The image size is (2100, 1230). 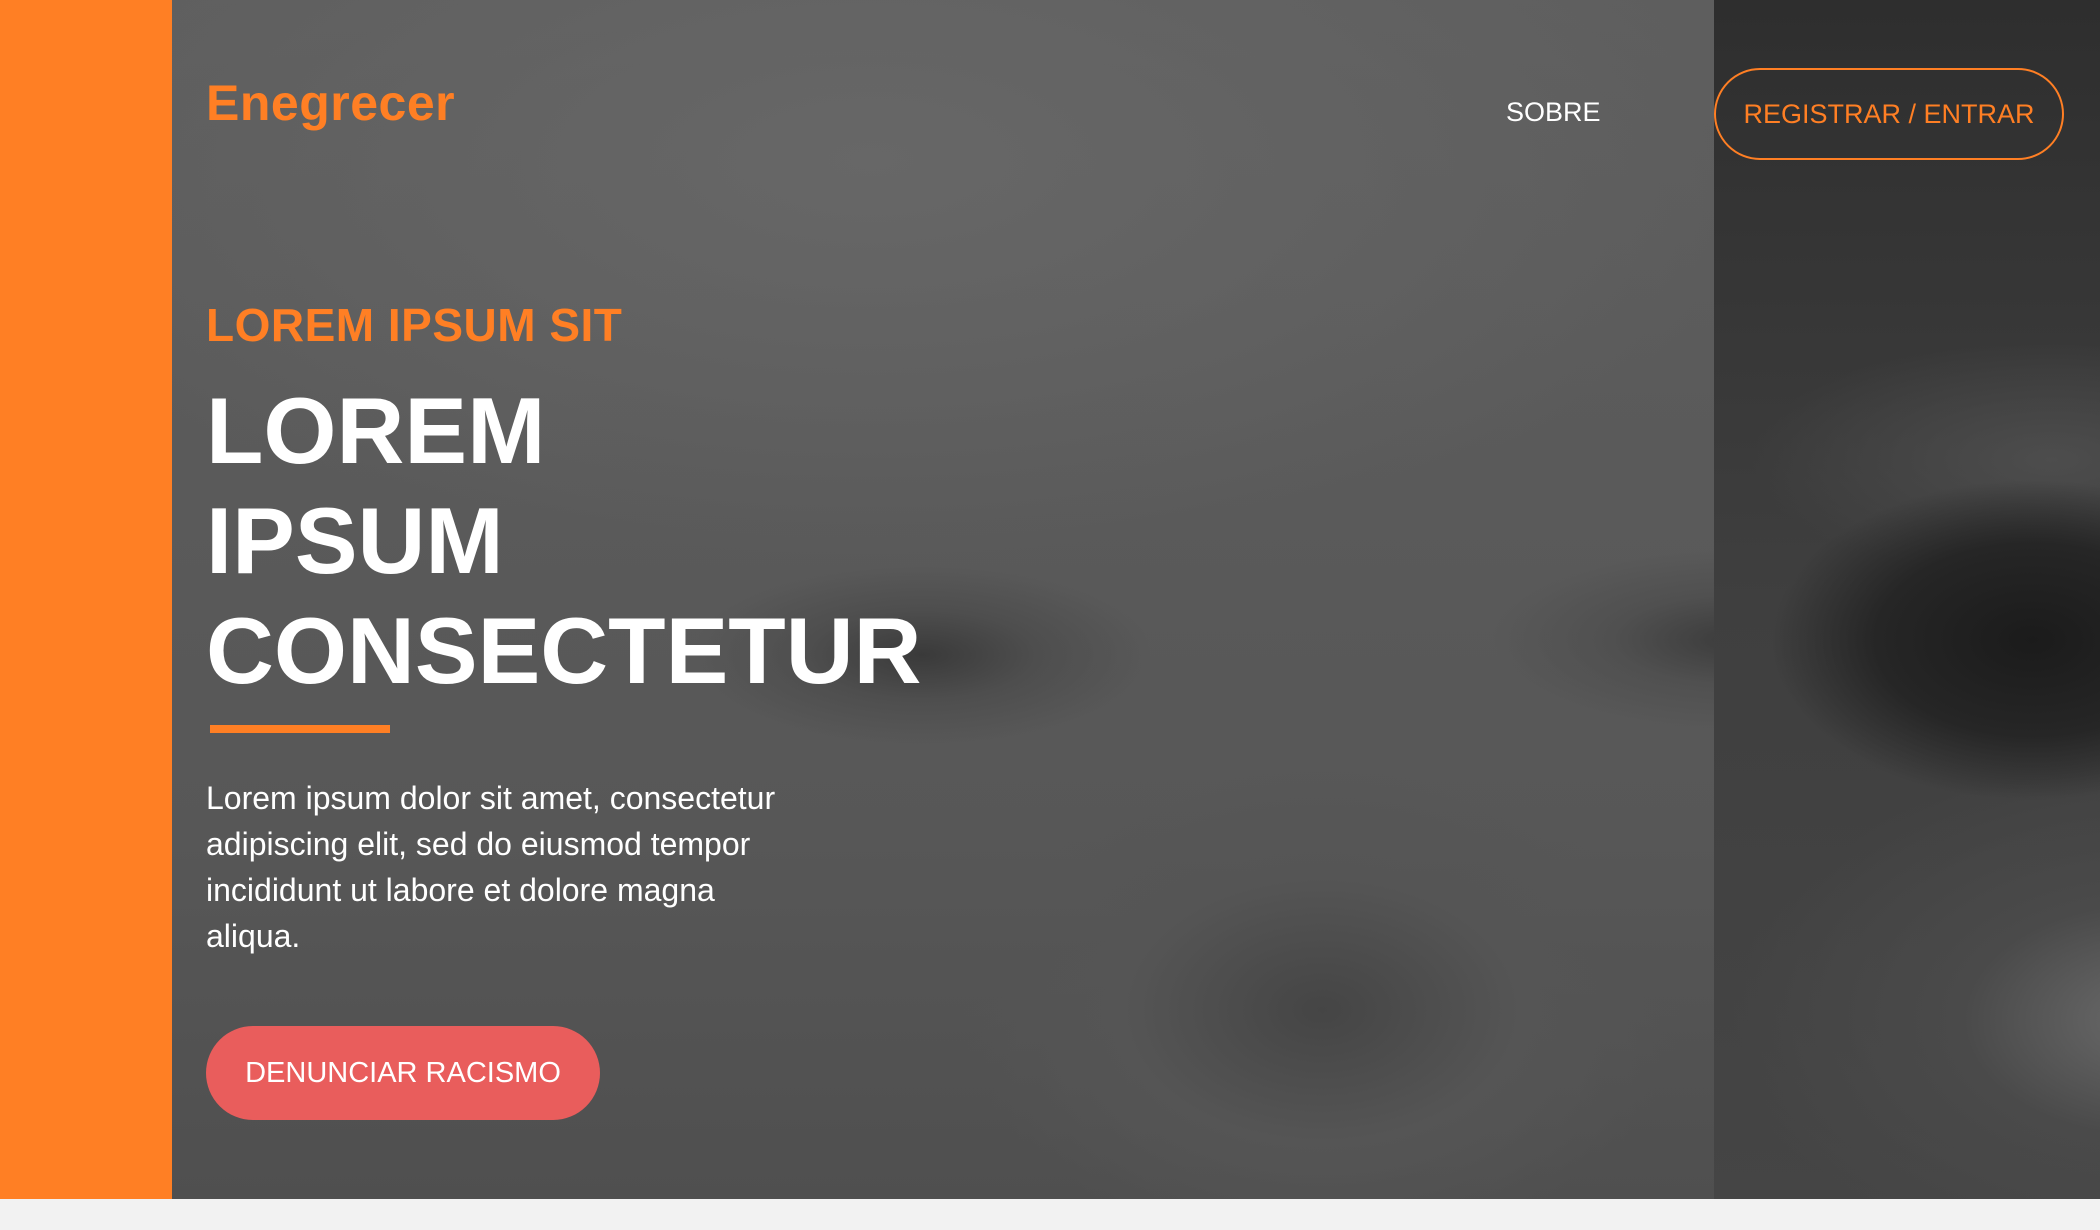 What do you see at coordinates (564, 650) in the screenshot?
I see `headline-line: CONSECTETUR` at bounding box center [564, 650].